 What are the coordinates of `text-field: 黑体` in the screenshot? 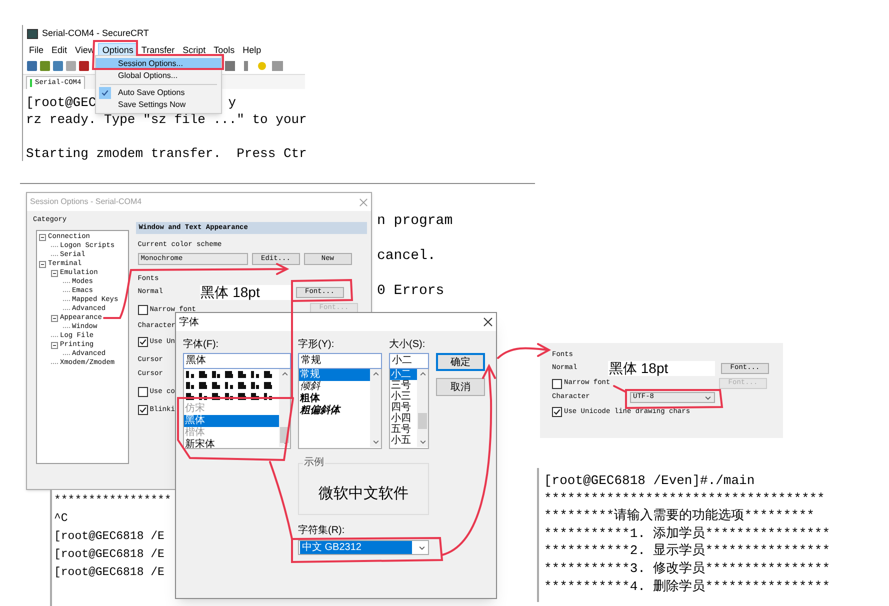 It's located at (237, 361).